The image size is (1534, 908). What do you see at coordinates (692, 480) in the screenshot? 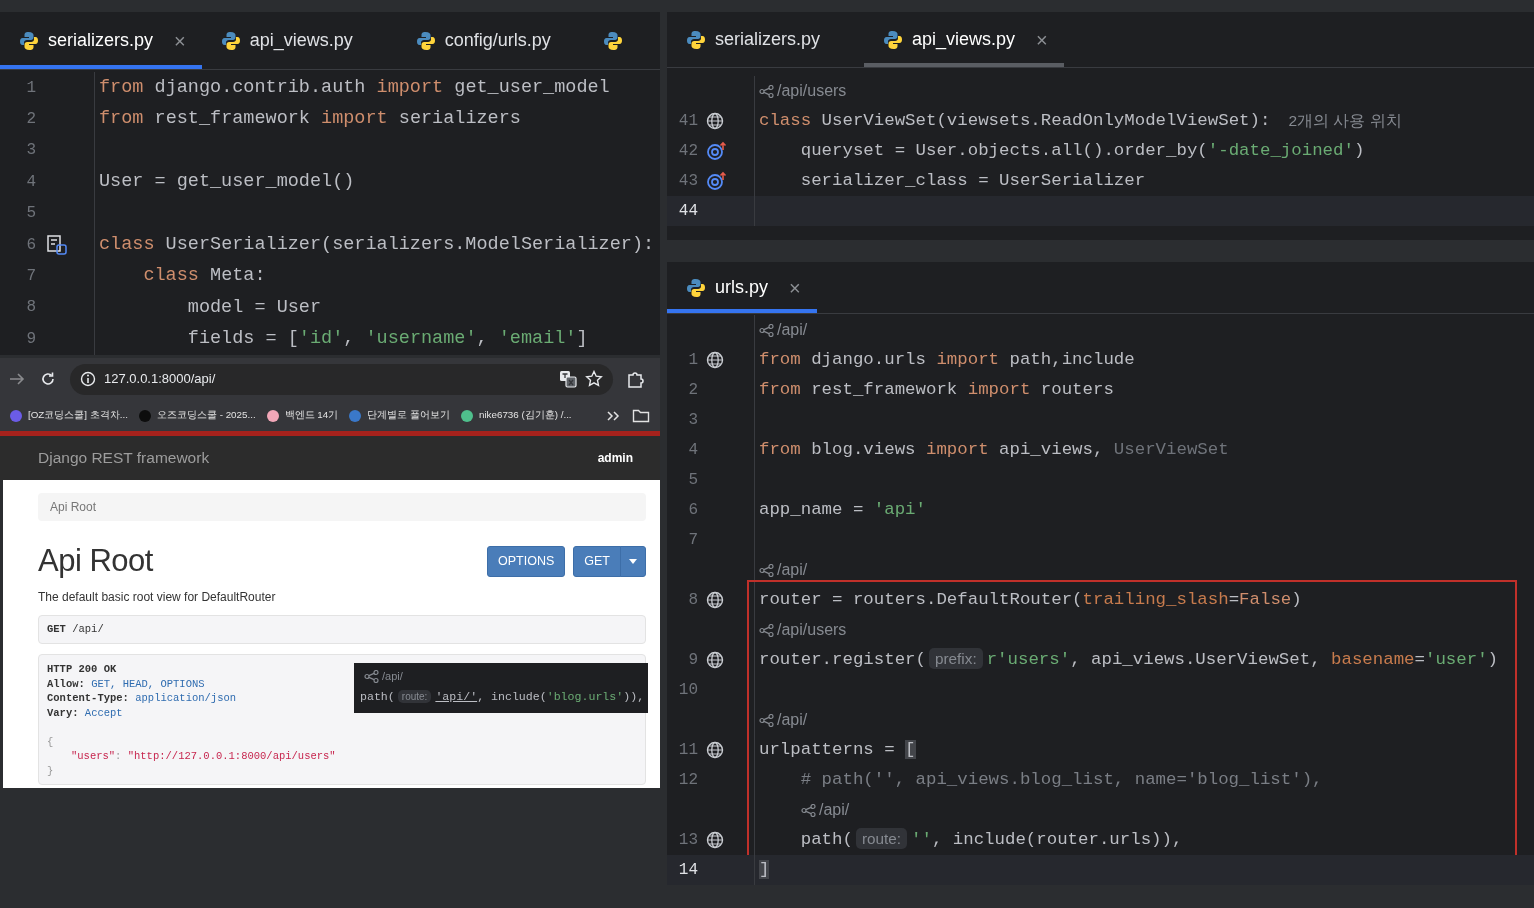
I see `line-number: 5` at bounding box center [692, 480].